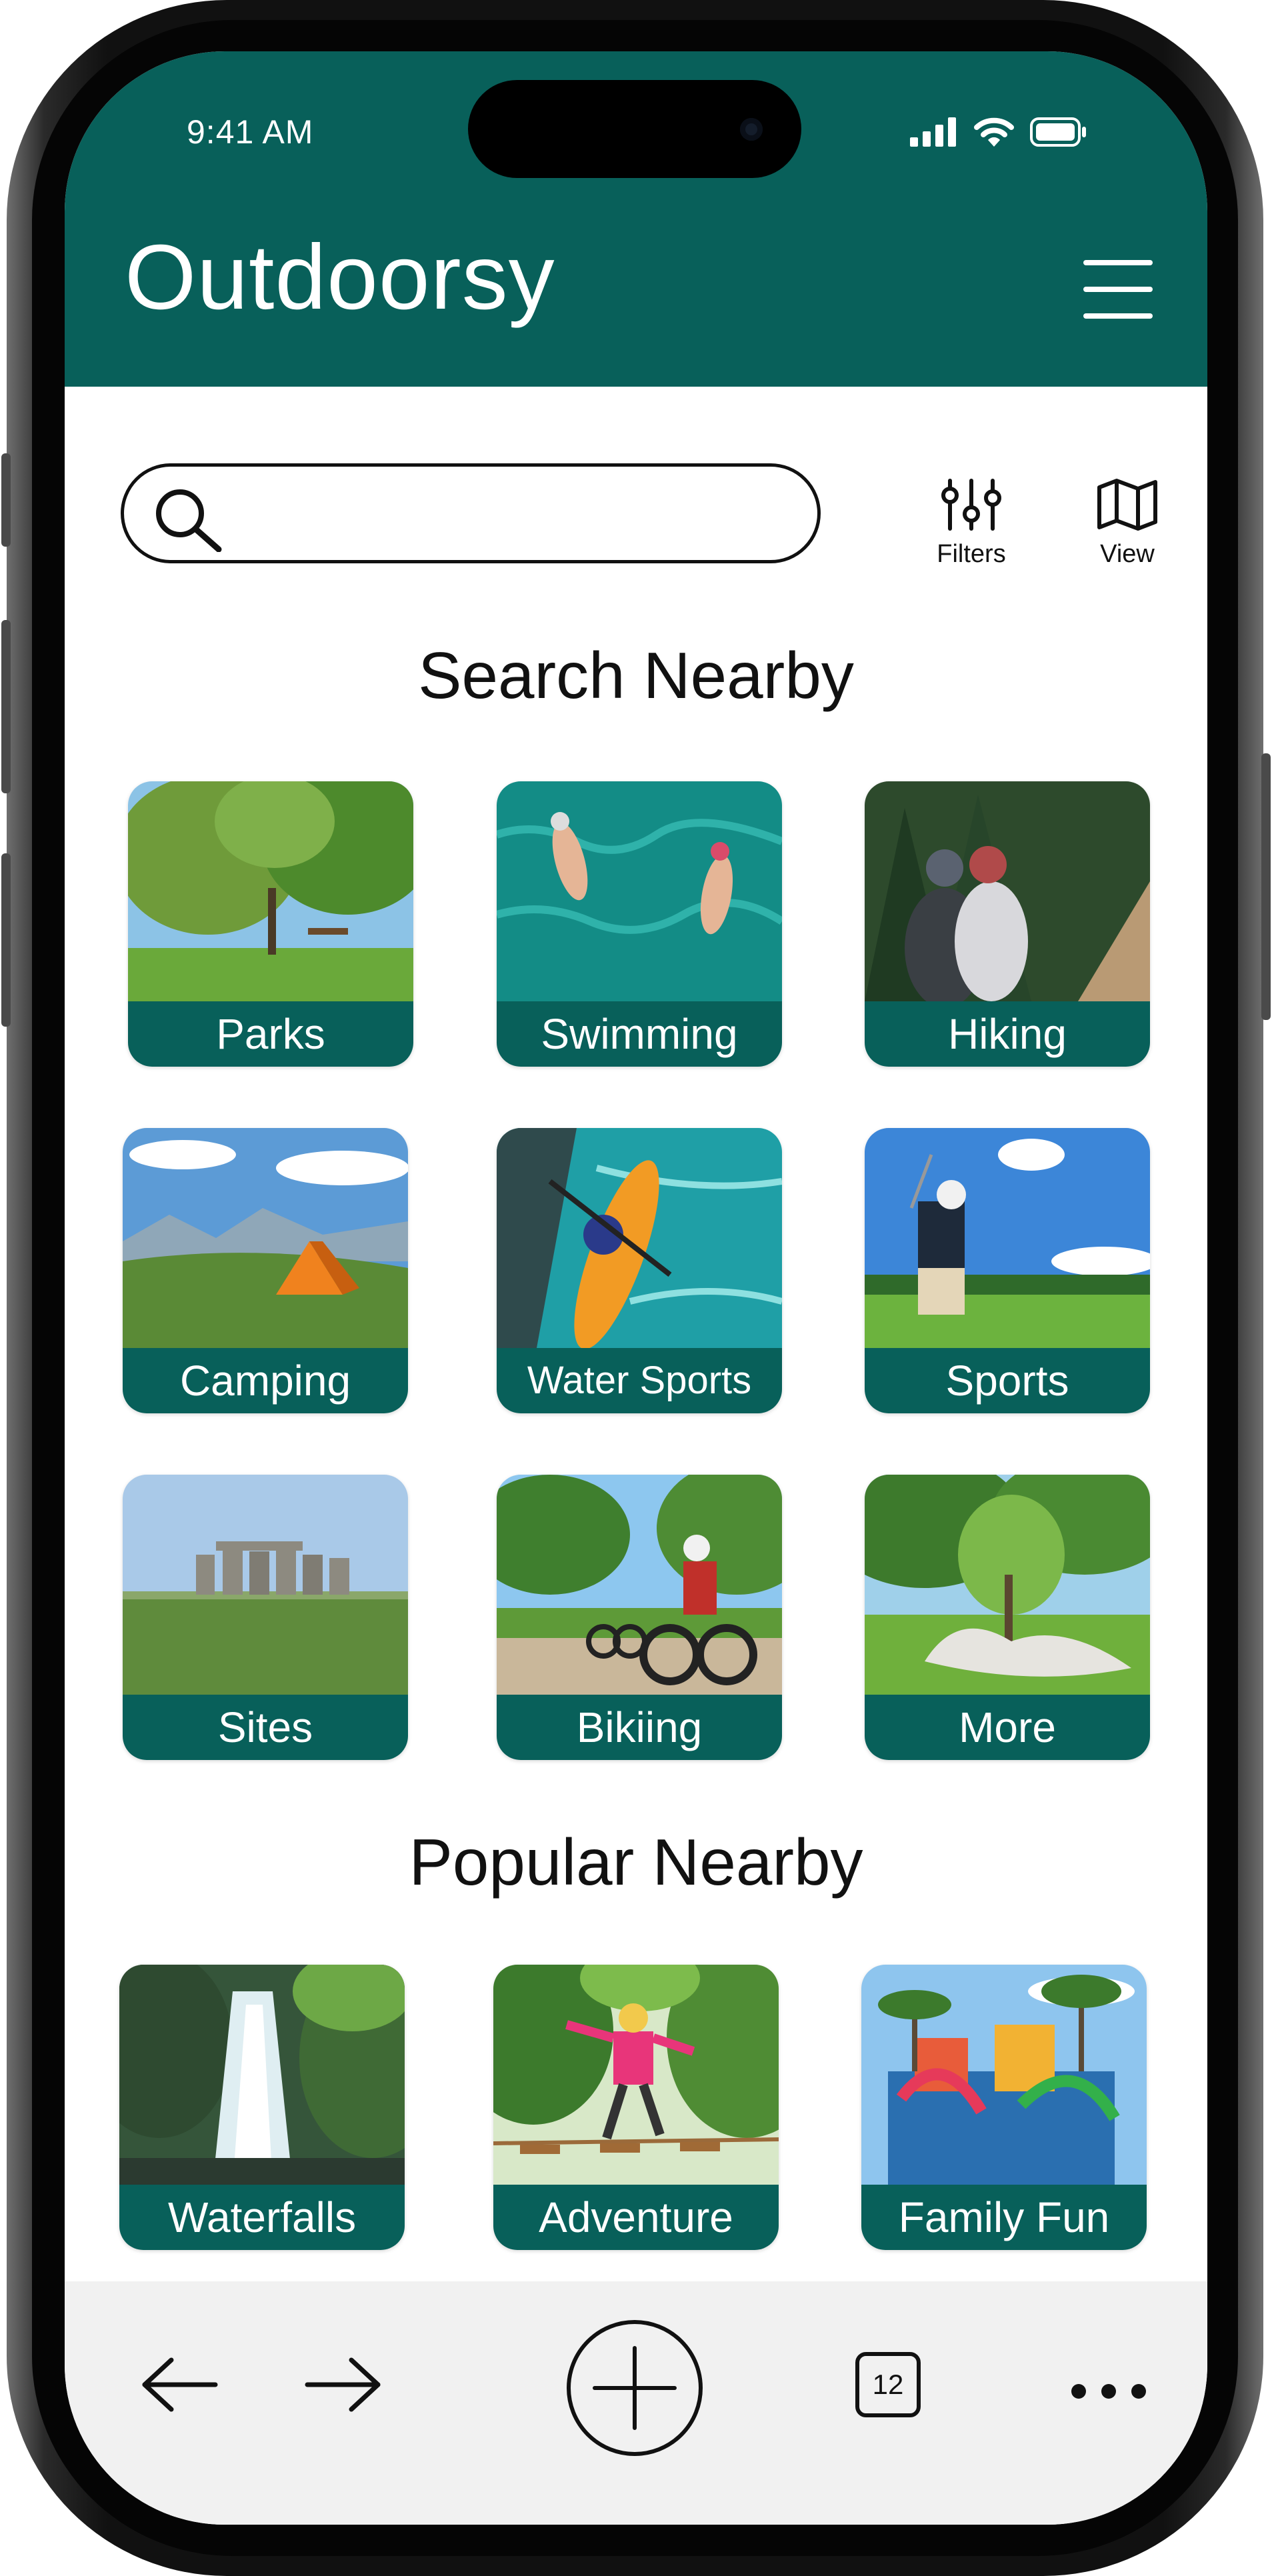 The width and height of the screenshot is (1272, 2576). I want to click on family-fun-photo, so click(1004, 2075).